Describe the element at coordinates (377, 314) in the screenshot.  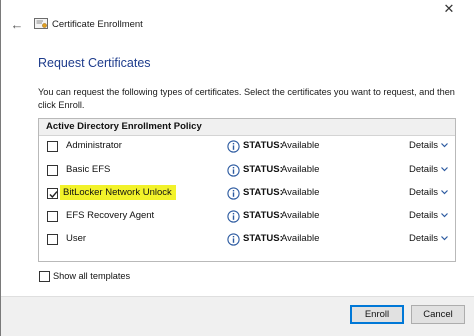
I see `enroll-button: Enroll` at that location.